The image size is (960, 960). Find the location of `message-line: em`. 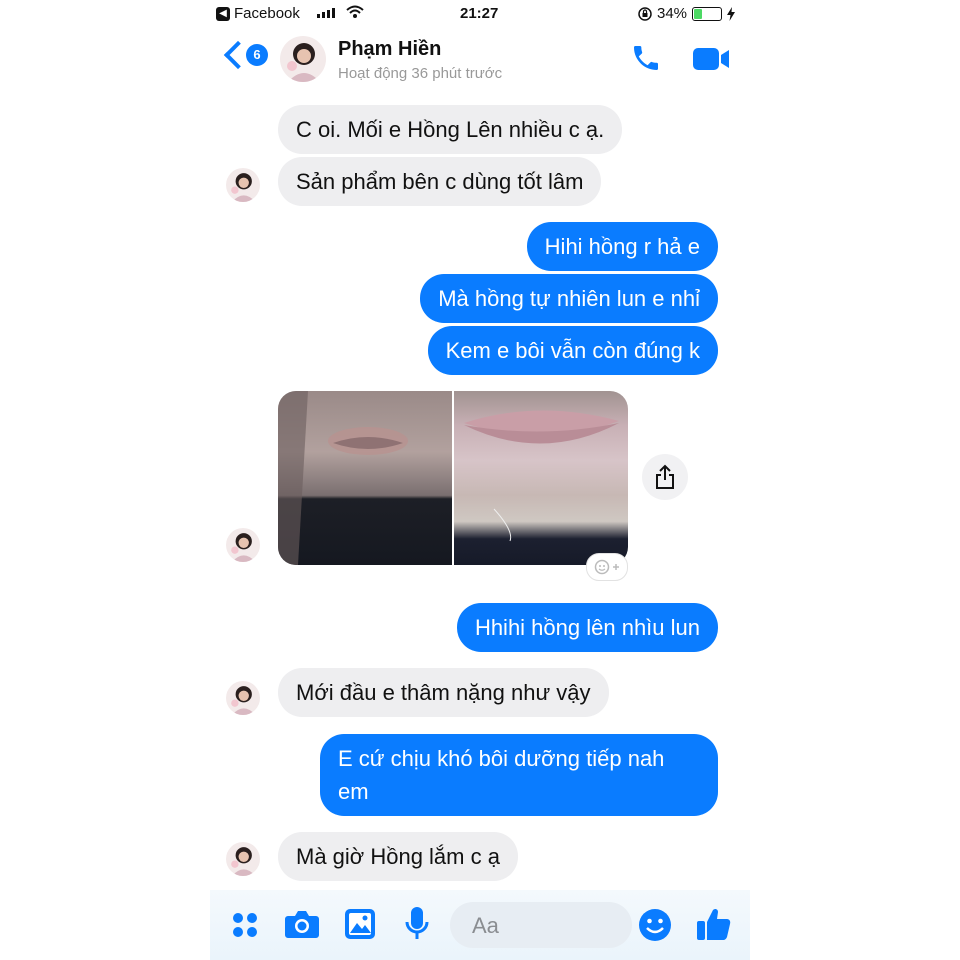

message-line: em is located at coordinates (353, 791).